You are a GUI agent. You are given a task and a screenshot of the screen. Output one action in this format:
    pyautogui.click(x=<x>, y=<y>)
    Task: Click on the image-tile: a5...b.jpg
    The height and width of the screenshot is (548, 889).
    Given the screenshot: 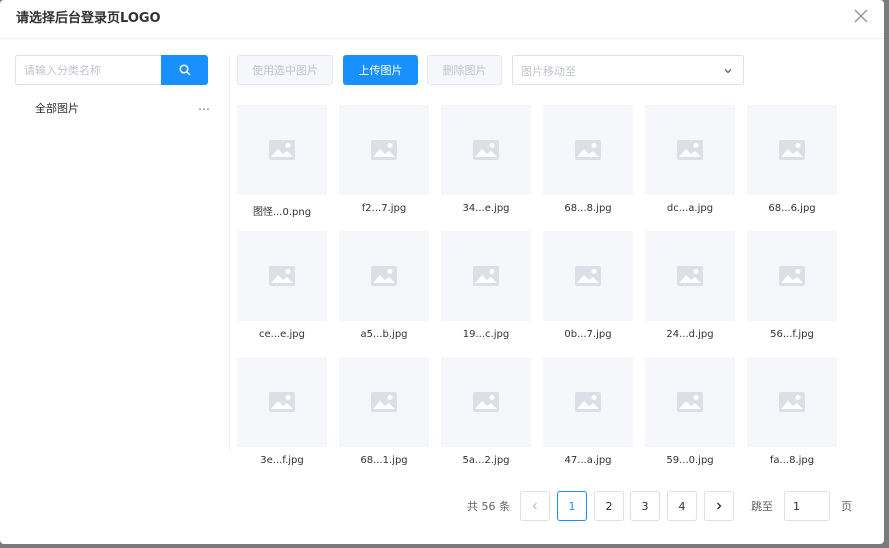 What is the action you would take?
    pyautogui.click(x=384, y=291)
    